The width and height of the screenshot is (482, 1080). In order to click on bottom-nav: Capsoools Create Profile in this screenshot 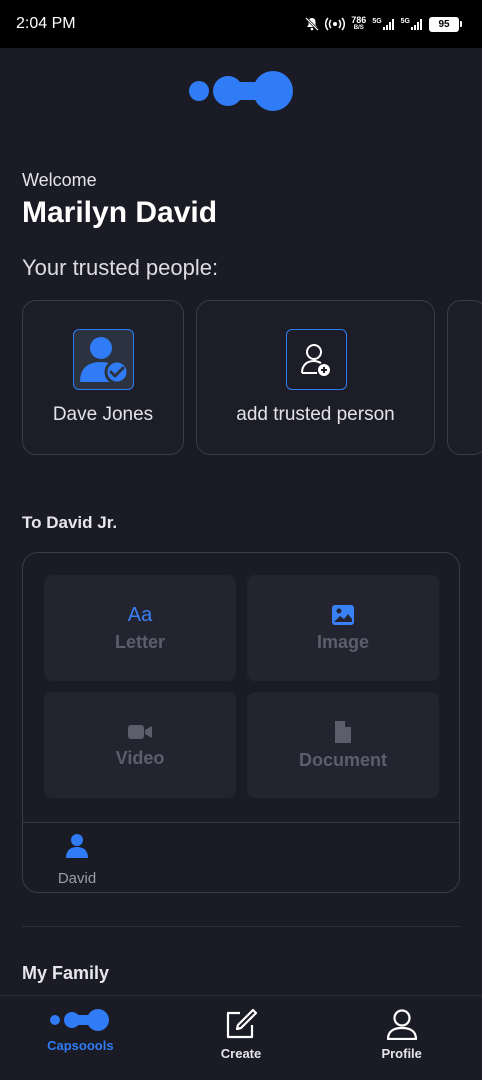, I will do `click(241, 1037)`.